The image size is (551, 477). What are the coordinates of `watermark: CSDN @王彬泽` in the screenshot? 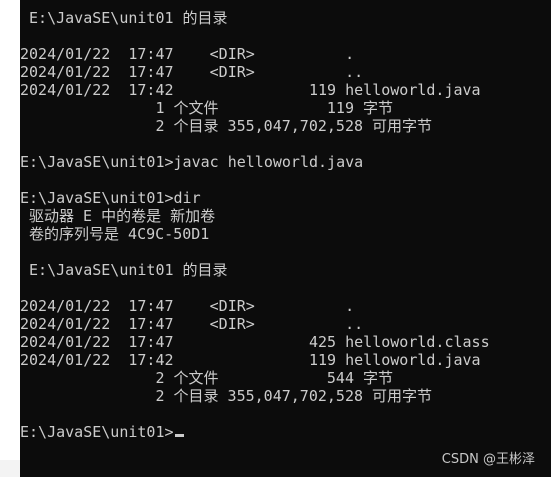 It's located at (488, 459).